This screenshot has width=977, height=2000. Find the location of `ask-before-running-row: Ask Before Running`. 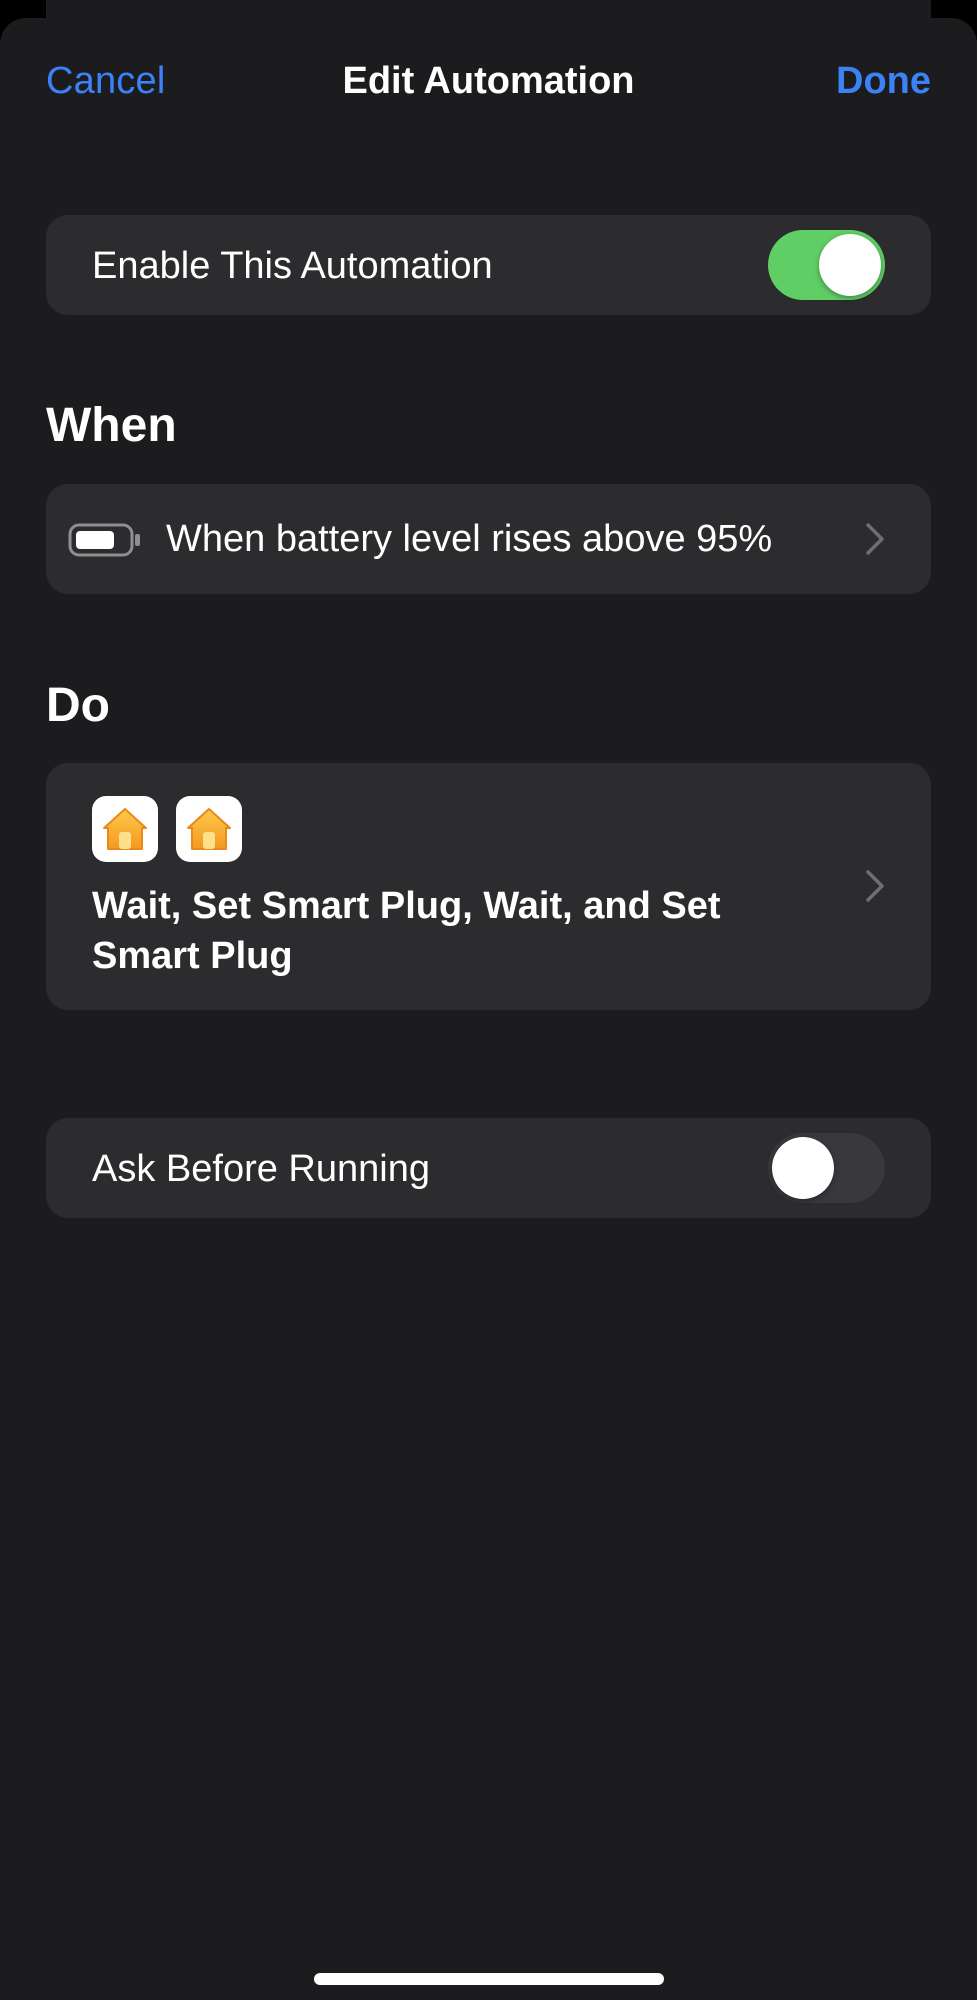

ask-before-running-row: Ask Before Running is located at coordinates (488, 1168).